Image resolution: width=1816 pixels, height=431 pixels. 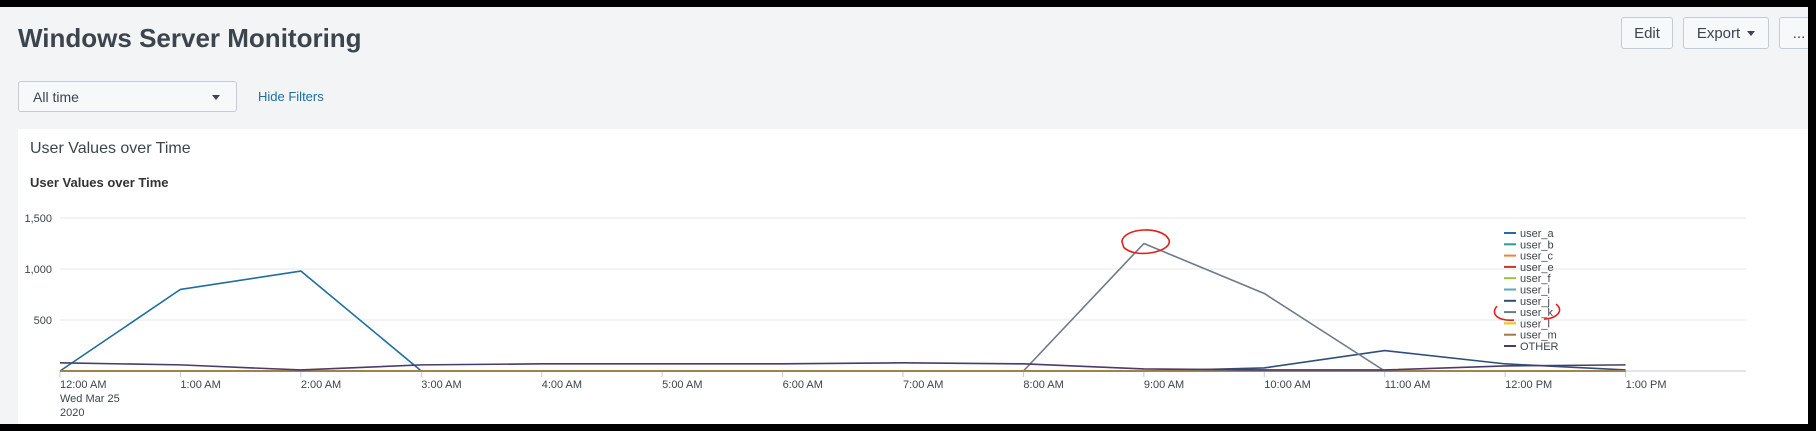 I want to click on legend-item-user_a: user_a, so click(x=1537, y=234).